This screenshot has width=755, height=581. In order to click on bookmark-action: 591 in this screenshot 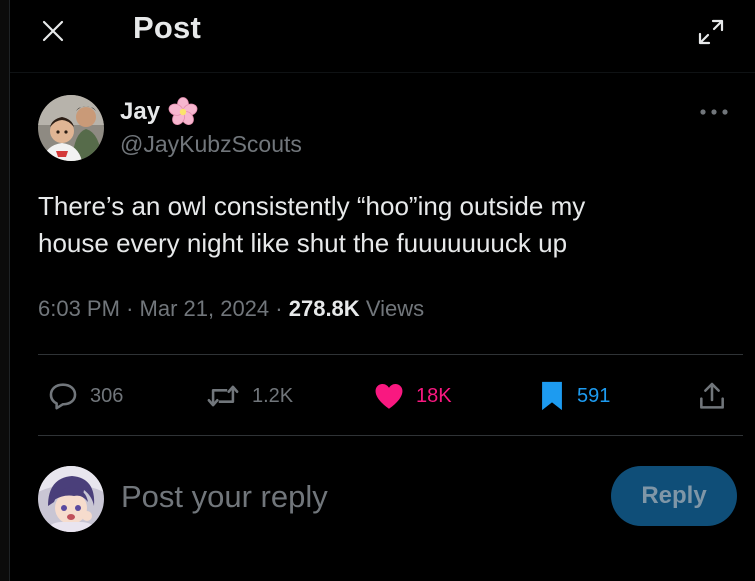, I will do `click(573, 396)`.